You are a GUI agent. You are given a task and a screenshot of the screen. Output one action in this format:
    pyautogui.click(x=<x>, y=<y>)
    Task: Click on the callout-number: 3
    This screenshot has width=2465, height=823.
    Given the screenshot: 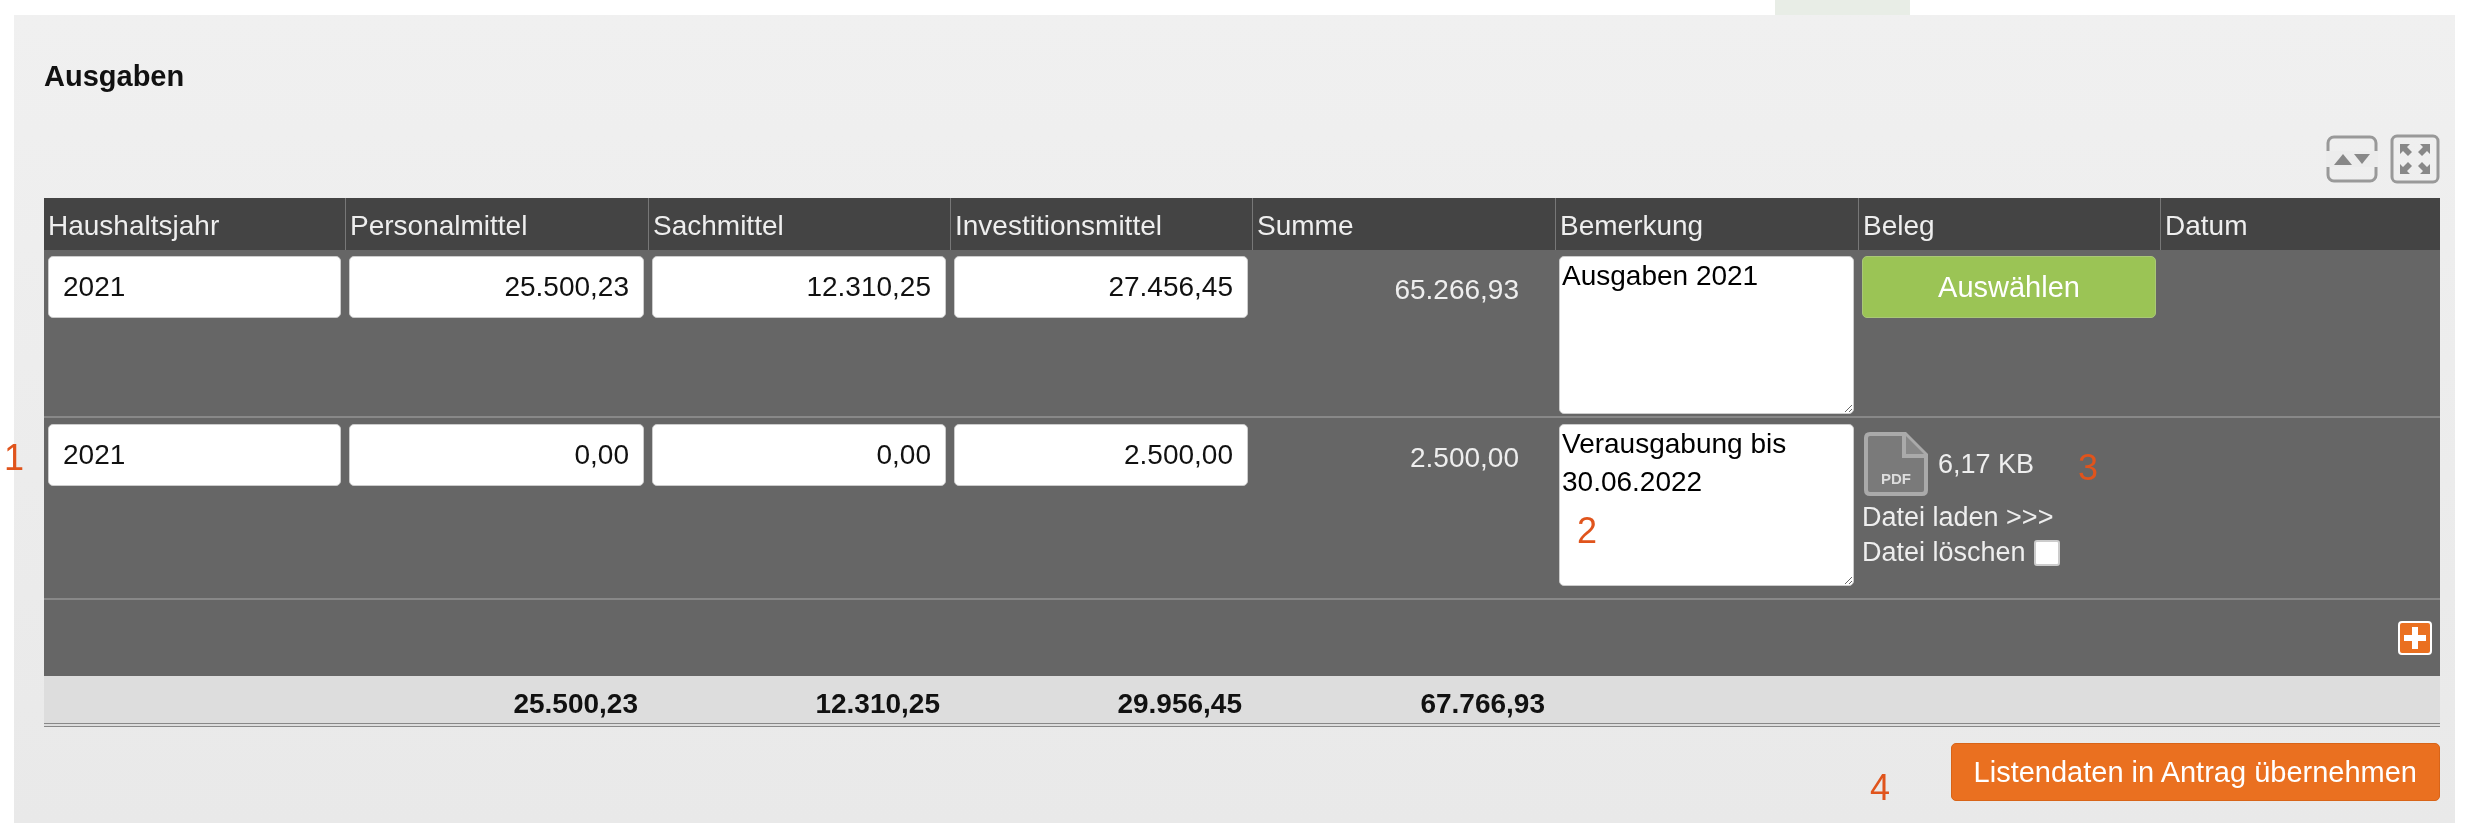 What is the action you would take?
    pyautogui.click(x=2088, y=468)
    